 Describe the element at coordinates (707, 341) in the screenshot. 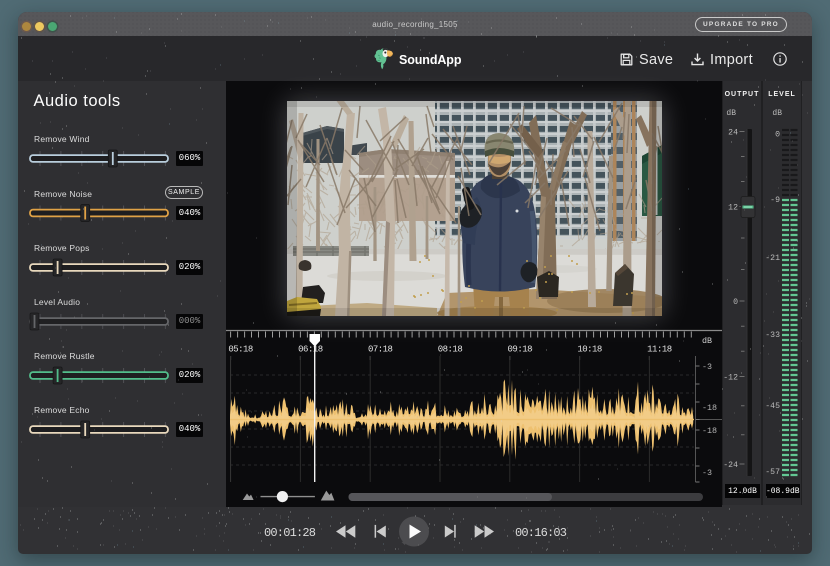

I see `svg-text: dB` at that location.